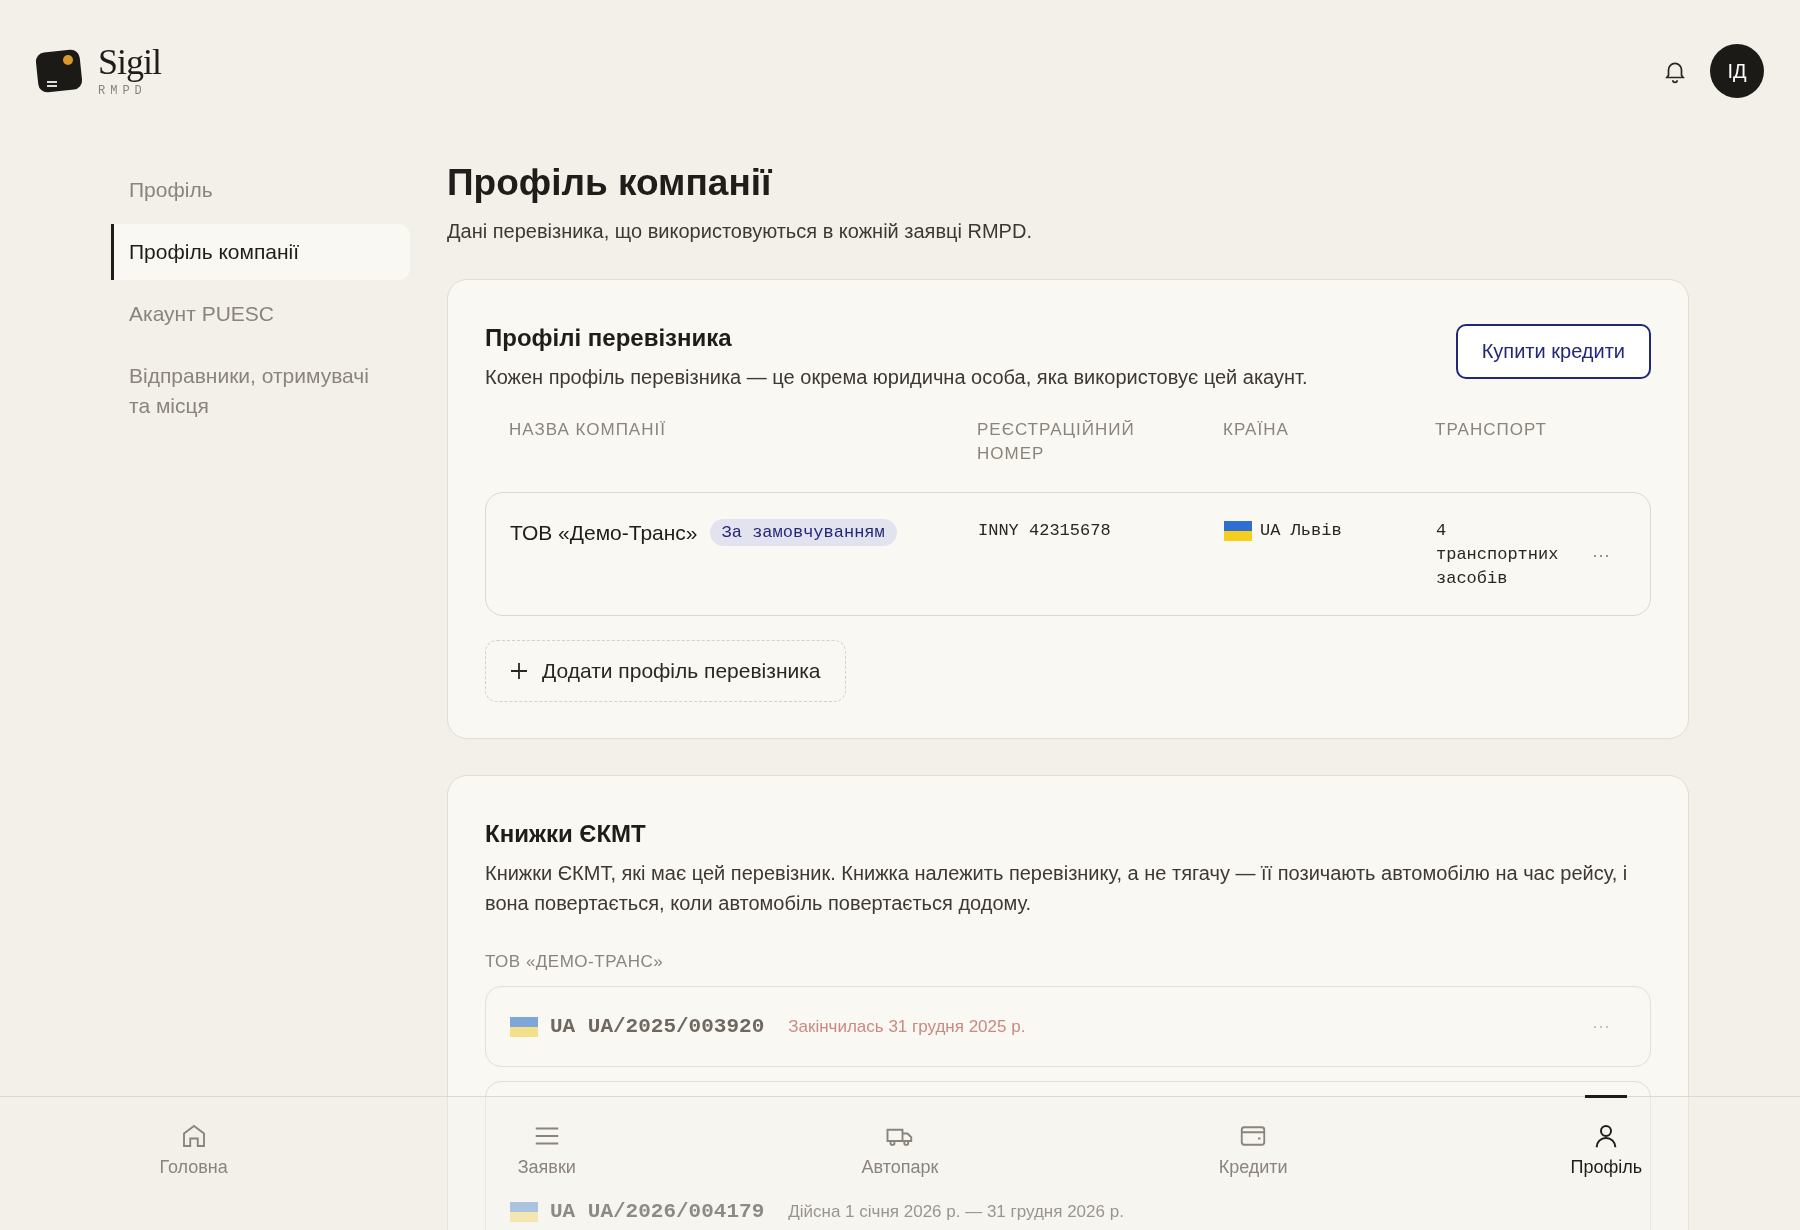  Describe the element at coordinates (1491, 430) in the screenshot. I see `column-header: ТРАНСПОРТ` at that location.